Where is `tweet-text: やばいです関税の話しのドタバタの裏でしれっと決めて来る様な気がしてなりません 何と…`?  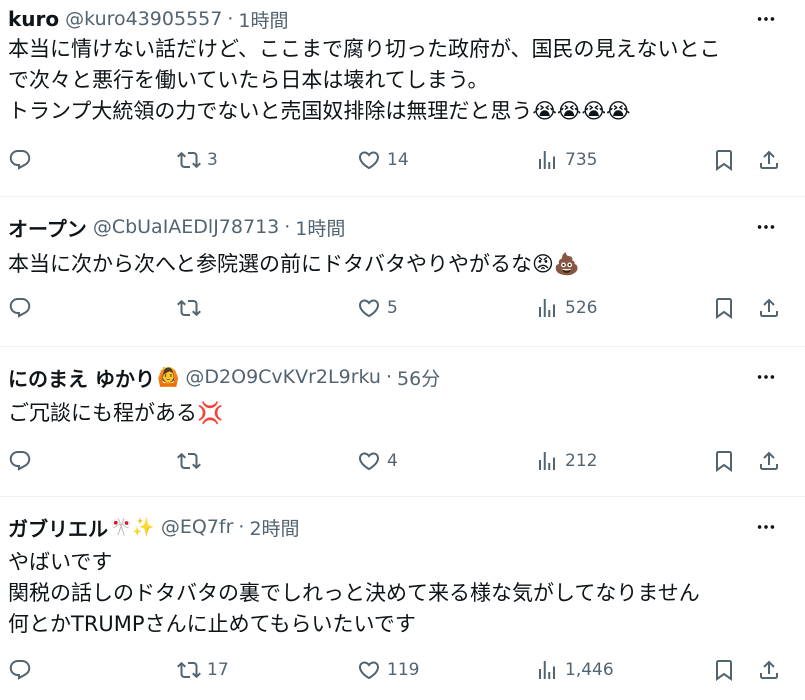 tweet-text: やばいです関税の話しのドタバタの裏でしれっと決めて来る様な気がしてなりません 何と… is located at coordinates (401, 593).